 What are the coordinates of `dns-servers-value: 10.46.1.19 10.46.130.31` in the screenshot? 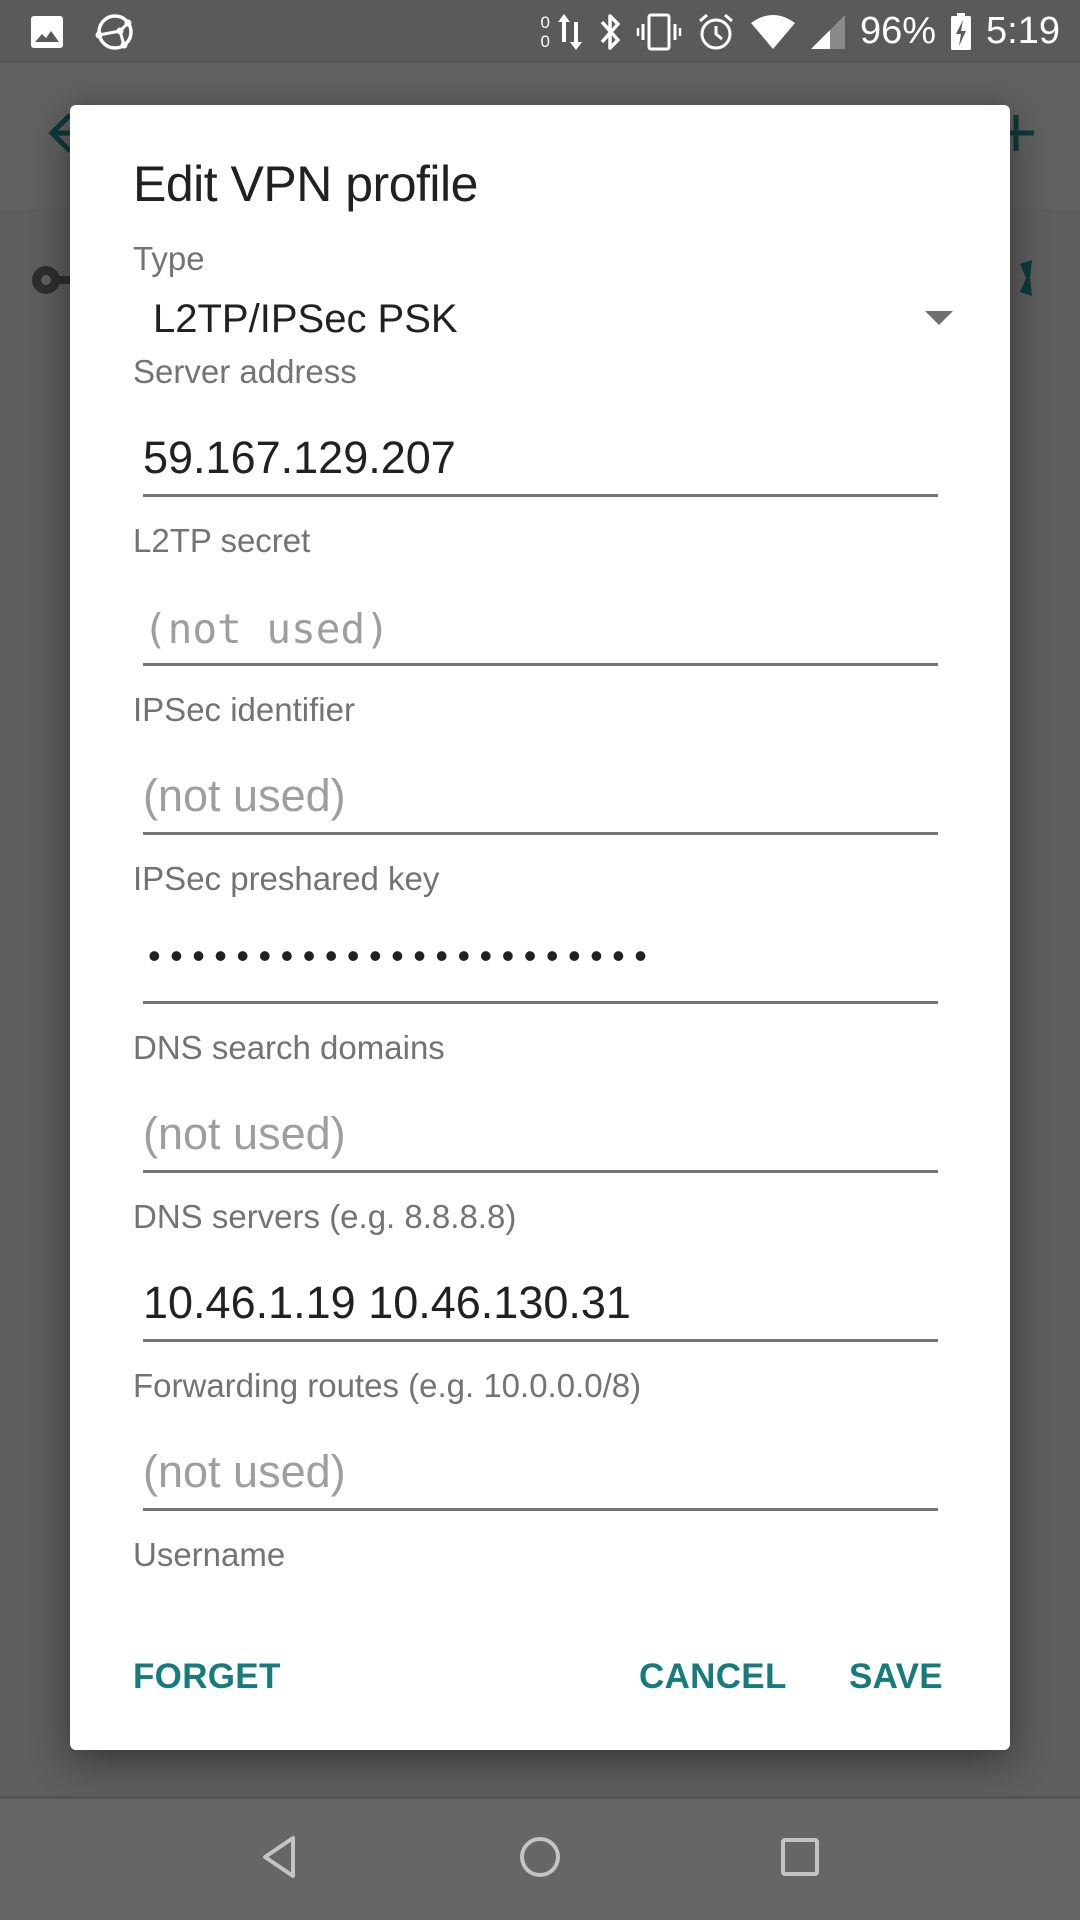 It's located at (387, 1302).